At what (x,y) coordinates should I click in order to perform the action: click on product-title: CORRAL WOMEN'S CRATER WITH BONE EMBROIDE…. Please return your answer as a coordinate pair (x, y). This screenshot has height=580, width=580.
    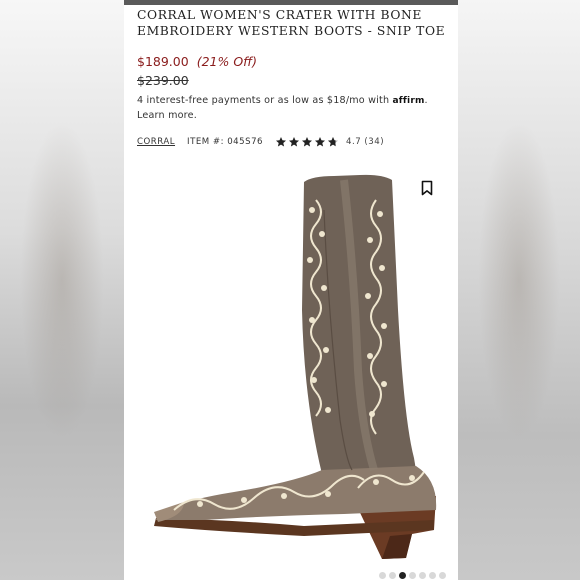
    Looking at the image, I should click on (291, 23).